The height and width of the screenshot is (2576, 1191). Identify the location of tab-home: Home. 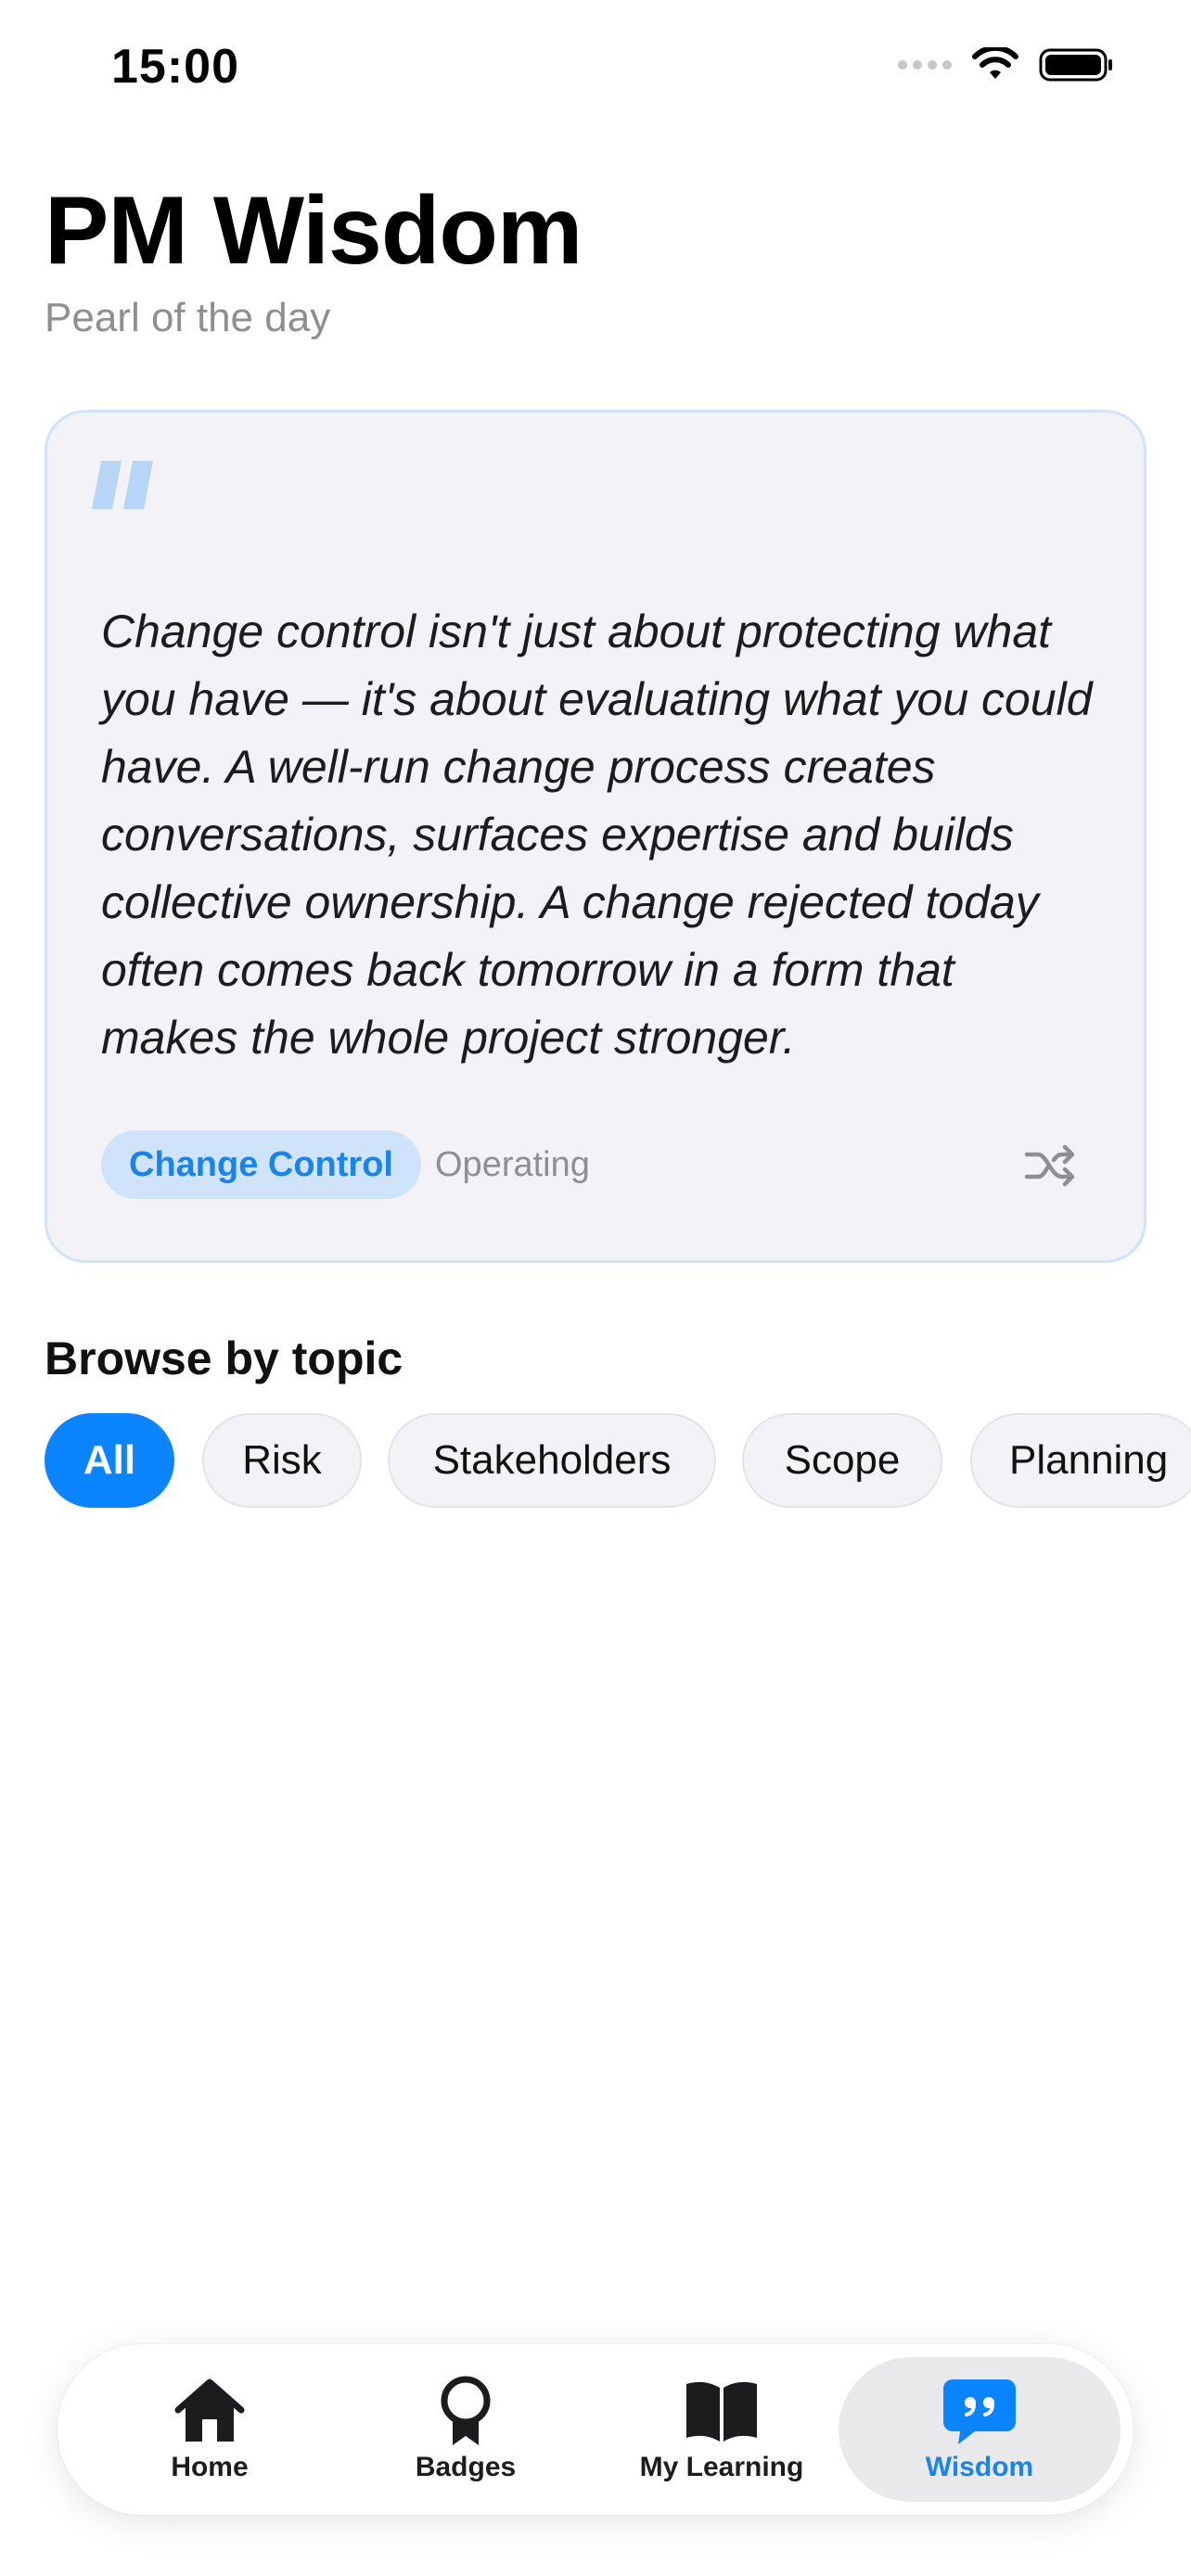
(210, 2430).